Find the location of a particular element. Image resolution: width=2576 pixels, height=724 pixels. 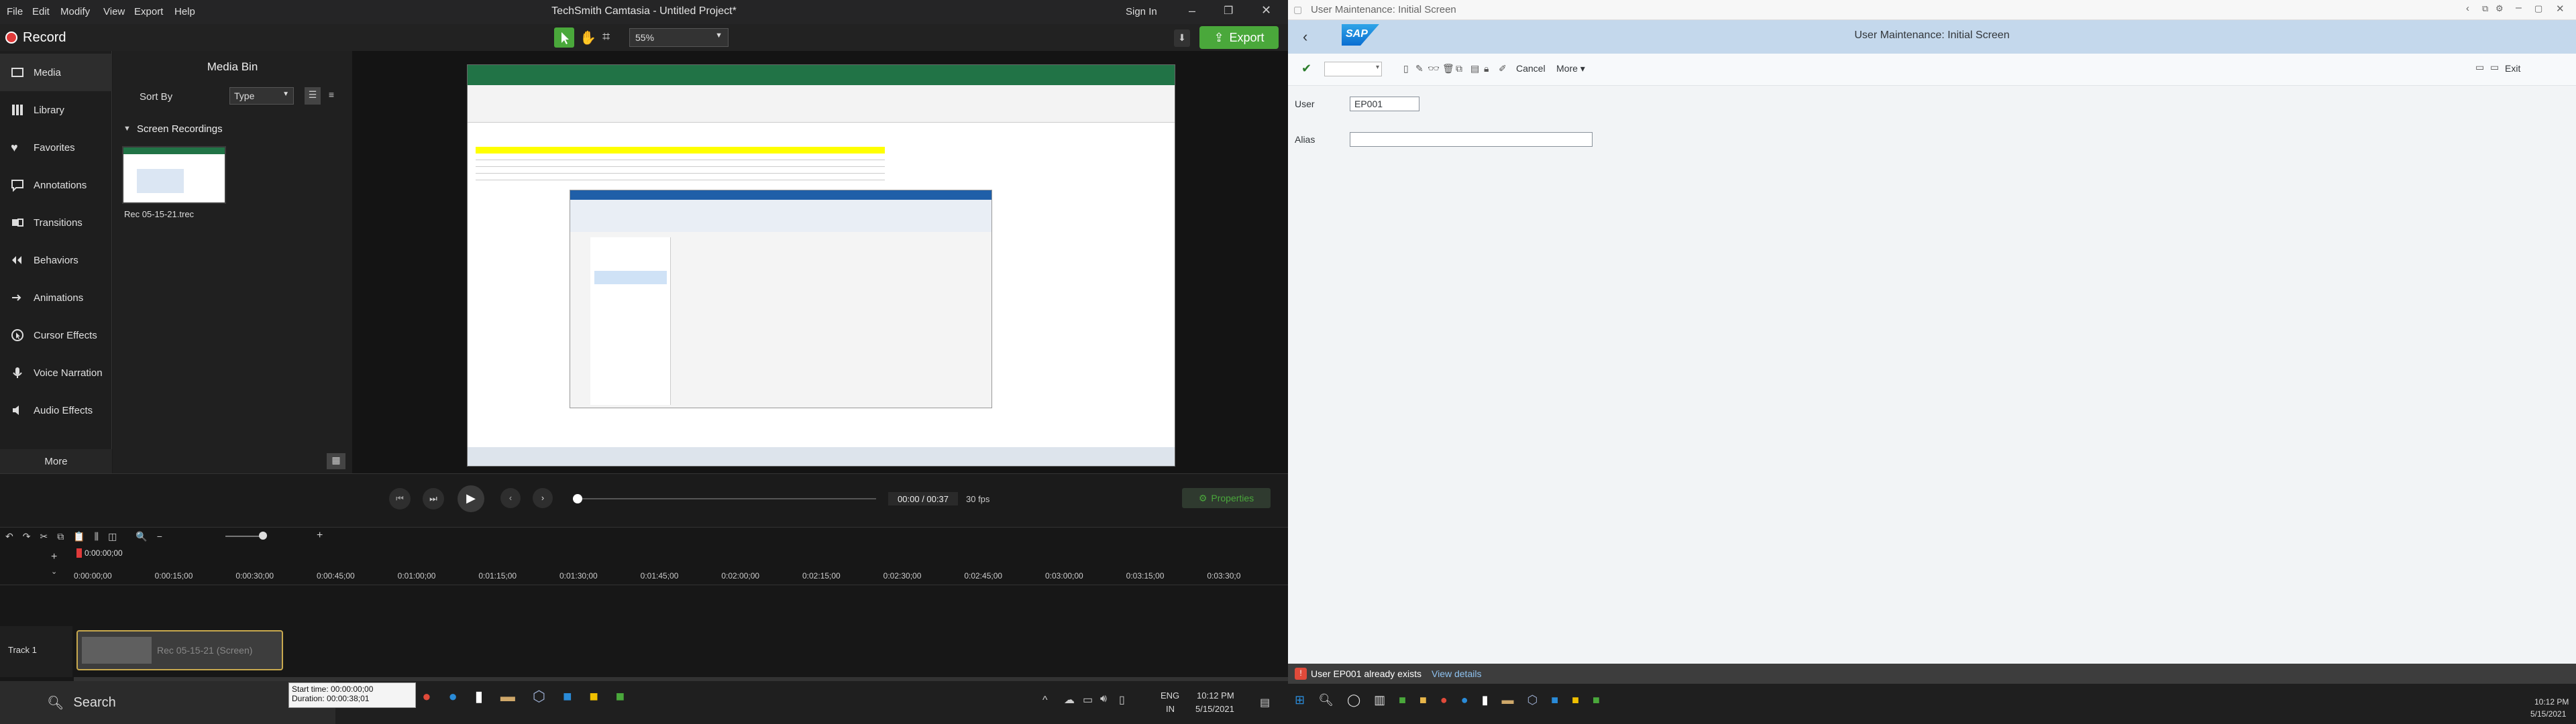

sidebar-item-library: Library is located at coordinates (56, 110).